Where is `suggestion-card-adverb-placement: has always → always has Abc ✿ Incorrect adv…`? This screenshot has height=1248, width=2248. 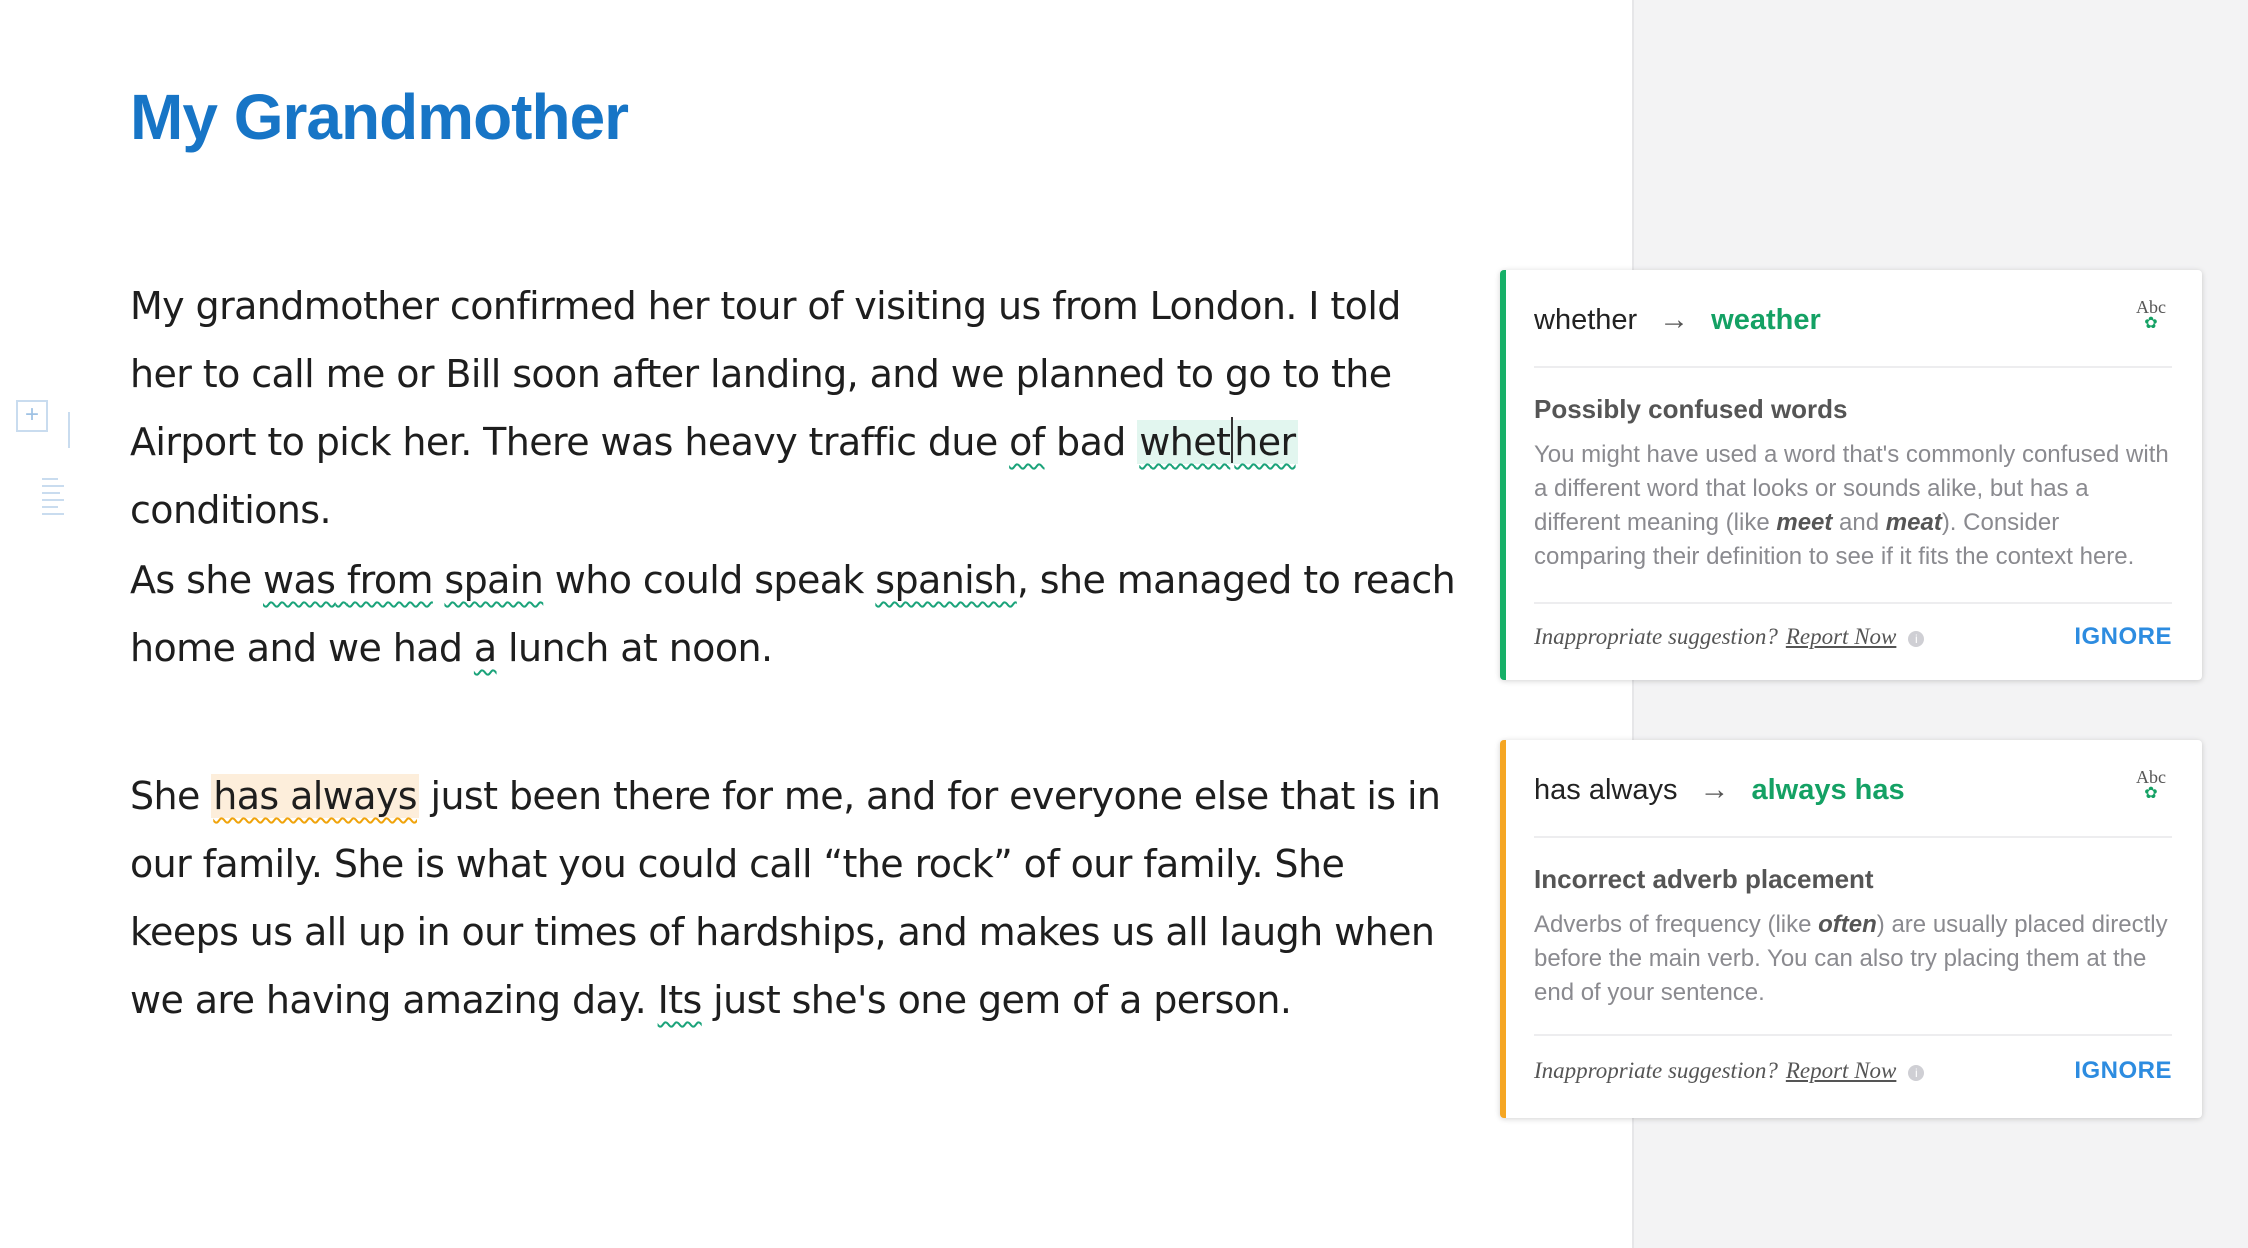 suggestion-card-adverb-placement: has always → always has Abc ✿ Incorrect adv… is located at coordinates (1851, 929).